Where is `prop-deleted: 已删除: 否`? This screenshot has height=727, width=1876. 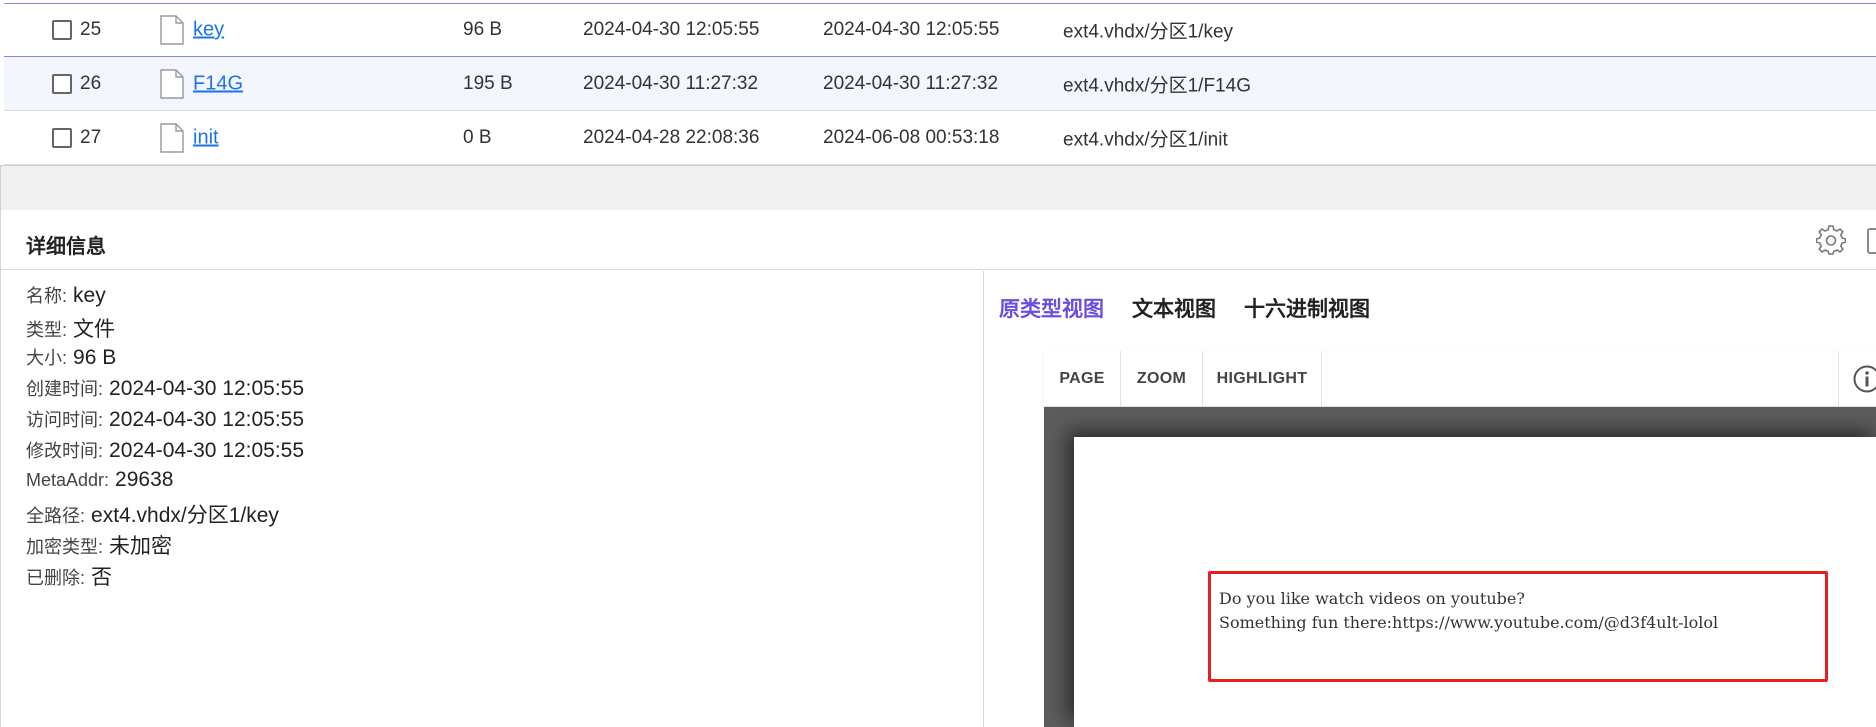 prop-deleted: 已删除: 否 is located at coordinates (69, 576).